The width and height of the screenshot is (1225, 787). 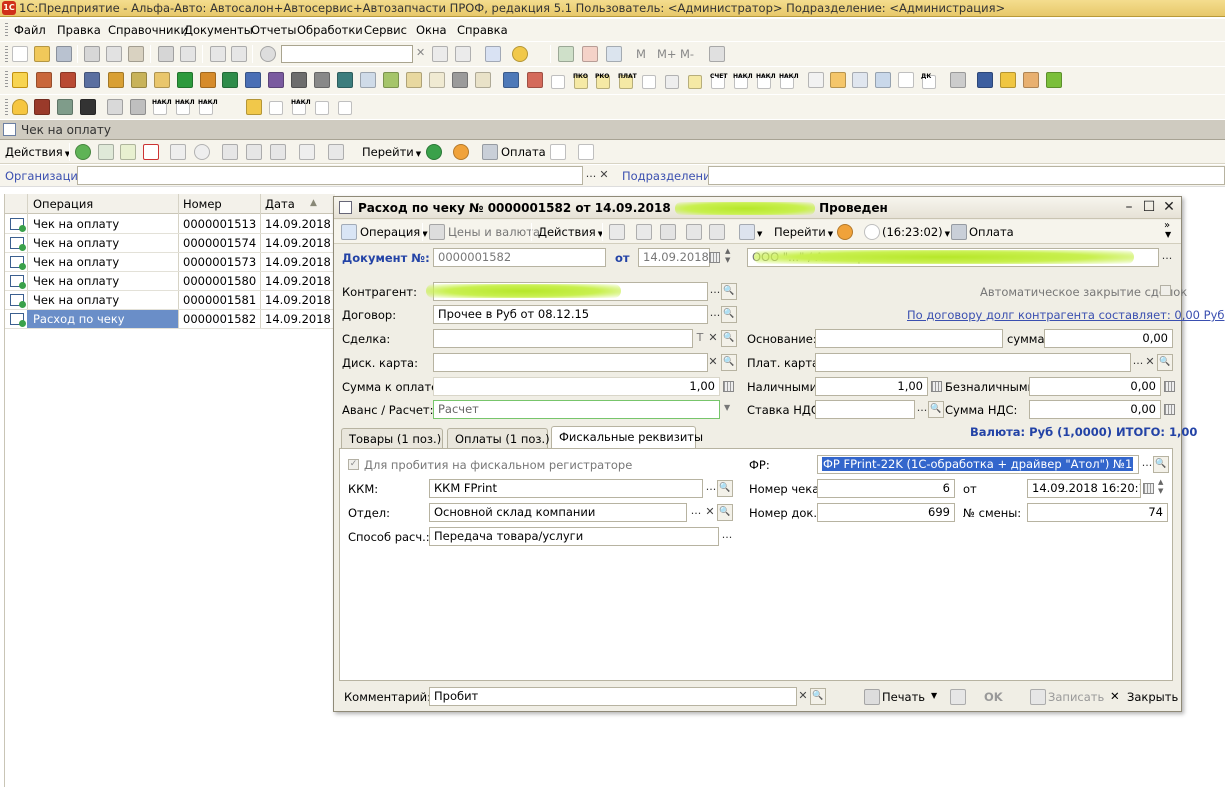 I want to click on module-list-icon, so click(x=368, y=80).